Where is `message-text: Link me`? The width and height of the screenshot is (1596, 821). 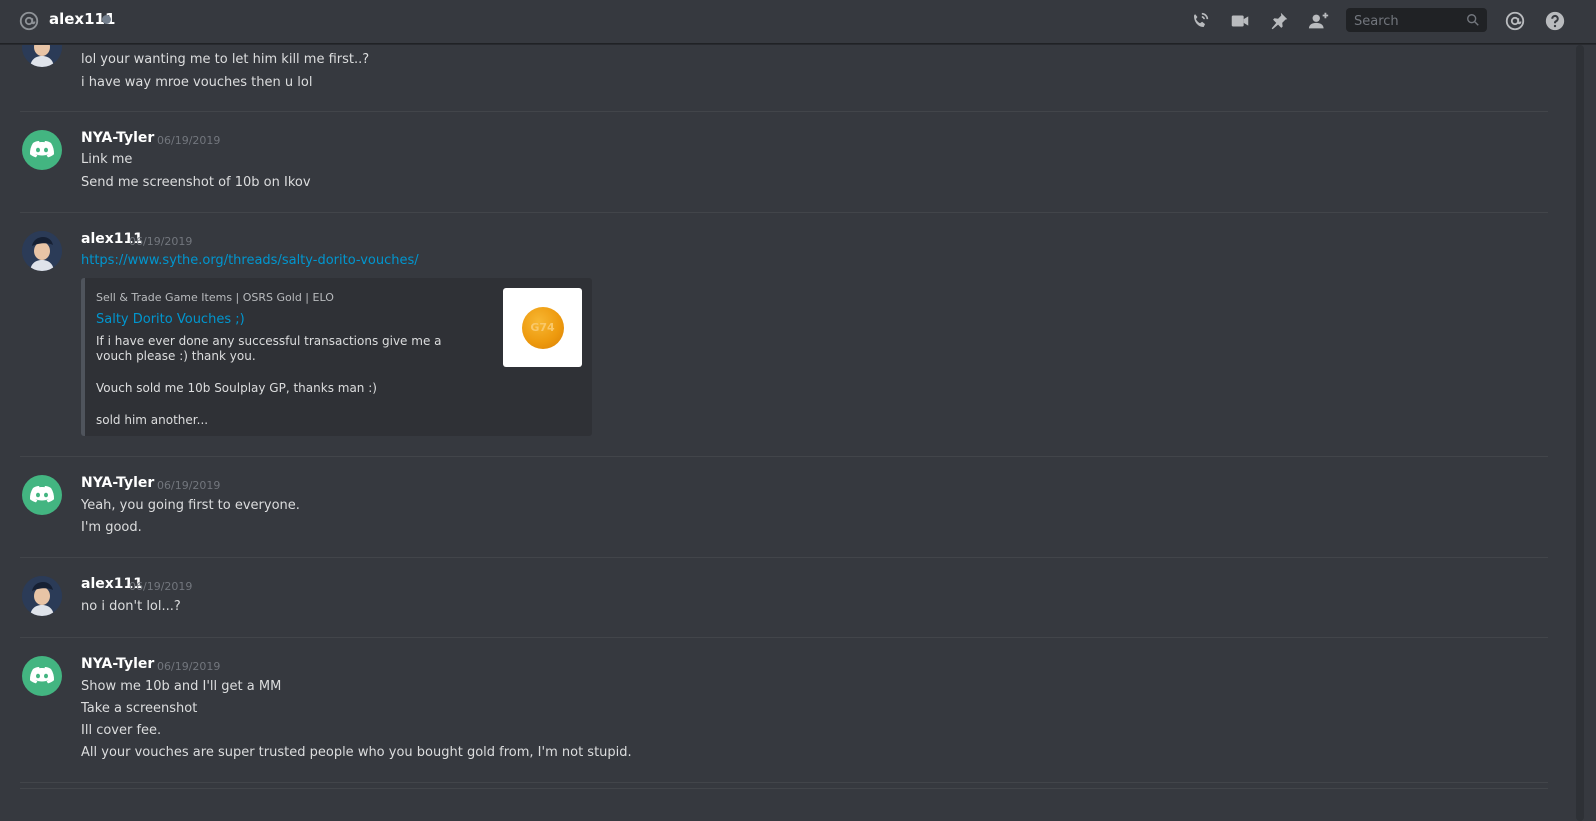 message-text: Link me is located at coordinates (107, 159).